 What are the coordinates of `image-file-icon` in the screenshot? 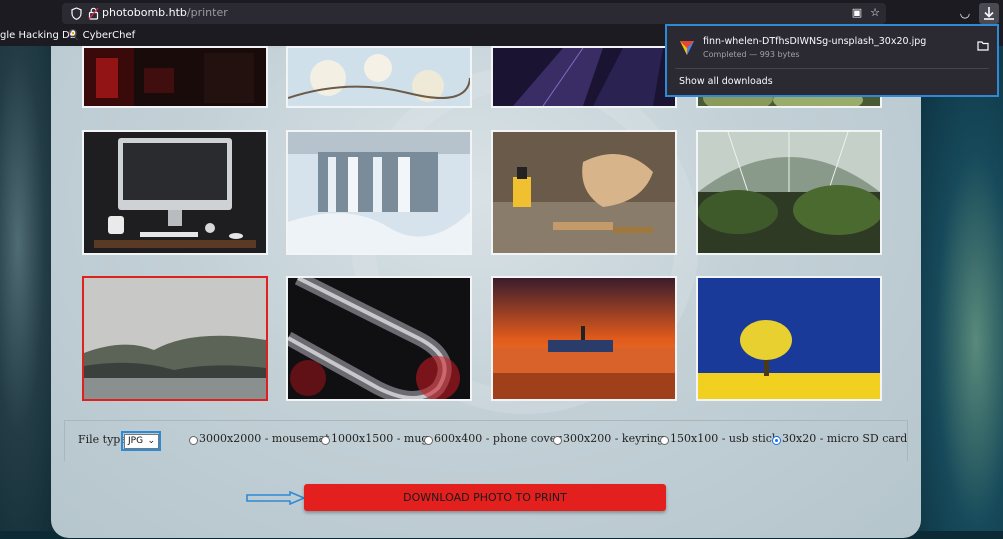 It's located at (687, 48).